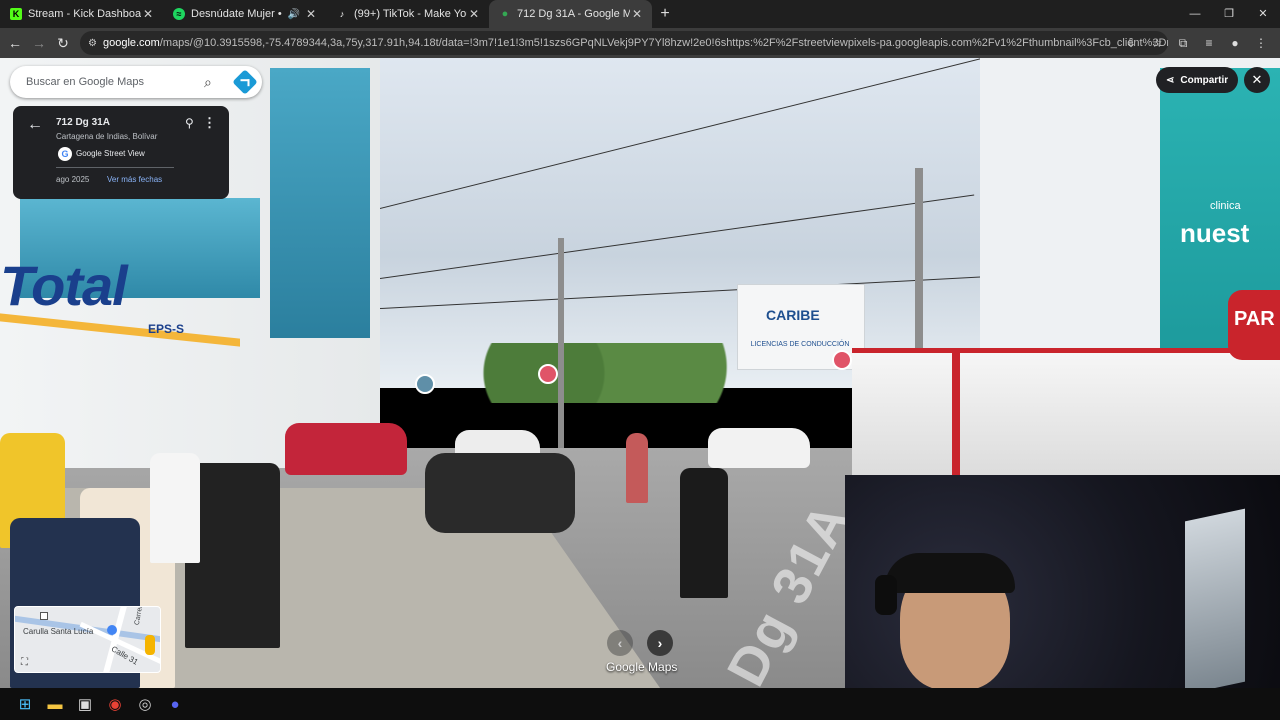  I want to click on previous-arrow-icon: ‹, so click(620, 643).